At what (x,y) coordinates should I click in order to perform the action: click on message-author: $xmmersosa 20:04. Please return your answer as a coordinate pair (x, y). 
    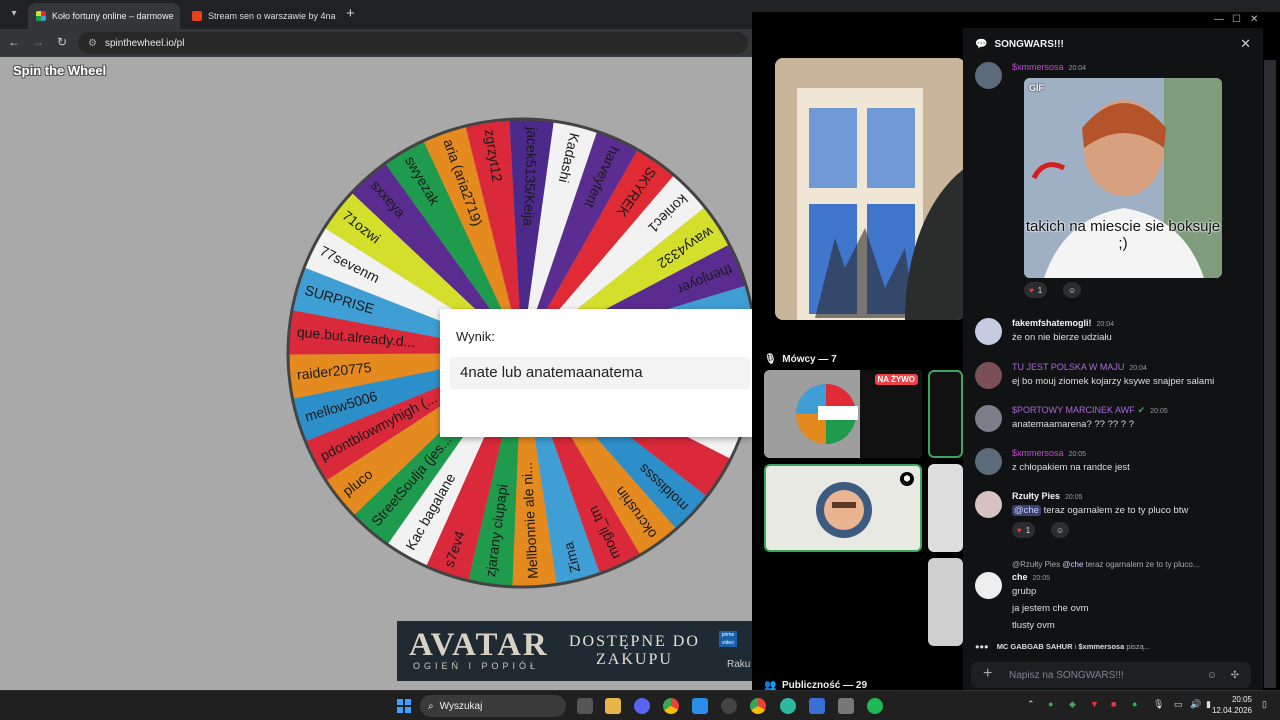
    Looking at the image, I should click on (1049, 67).